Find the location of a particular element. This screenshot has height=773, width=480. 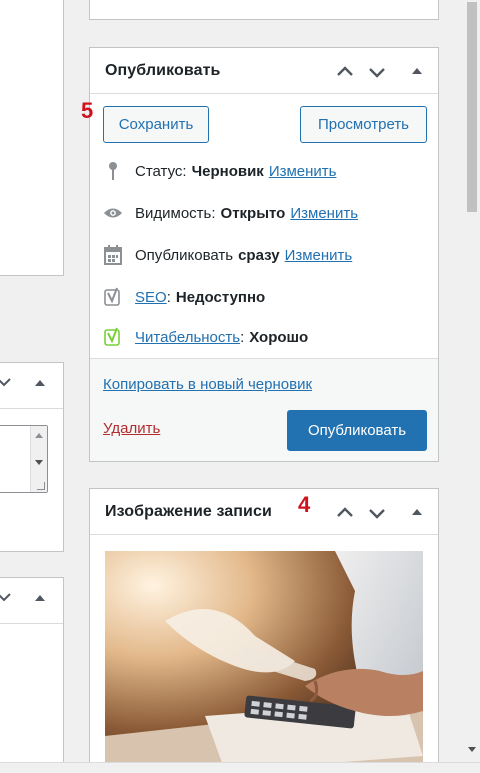

copy-to-draft-link: Копировать в новый черновик is located at coordinates (207, 384).